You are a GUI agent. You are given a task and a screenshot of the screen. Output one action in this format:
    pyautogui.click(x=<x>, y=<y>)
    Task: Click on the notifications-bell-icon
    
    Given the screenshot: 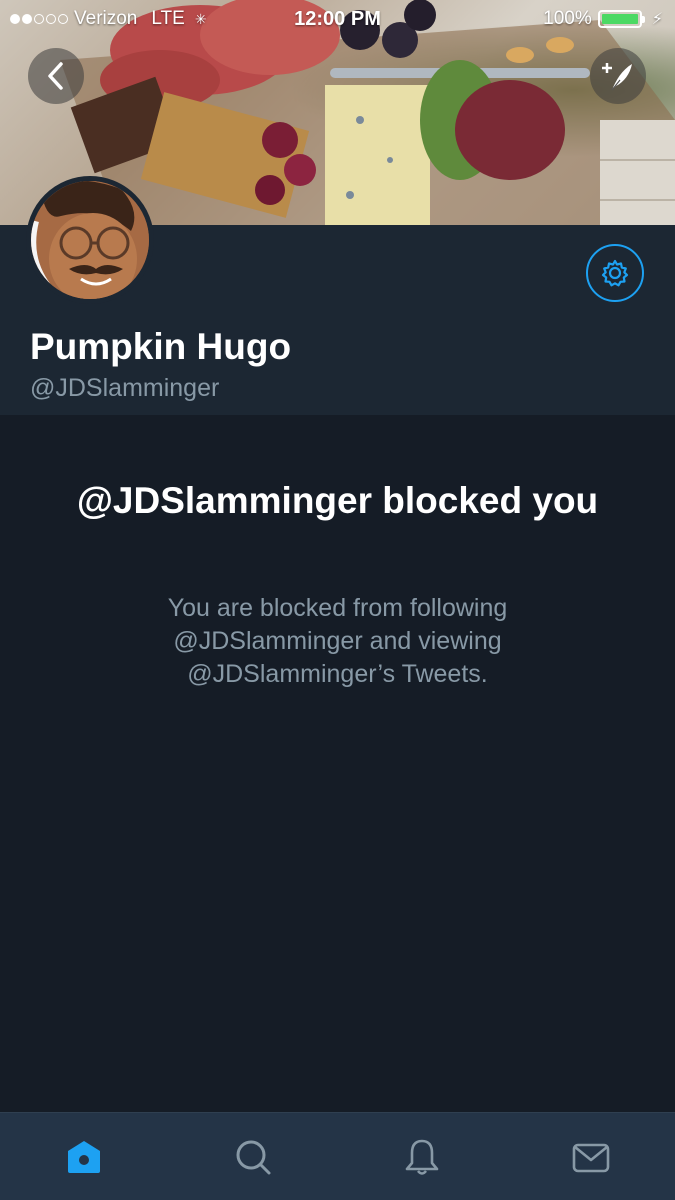 What is the action you would take?
    pyautogui.click(x=422, y=1157)
    